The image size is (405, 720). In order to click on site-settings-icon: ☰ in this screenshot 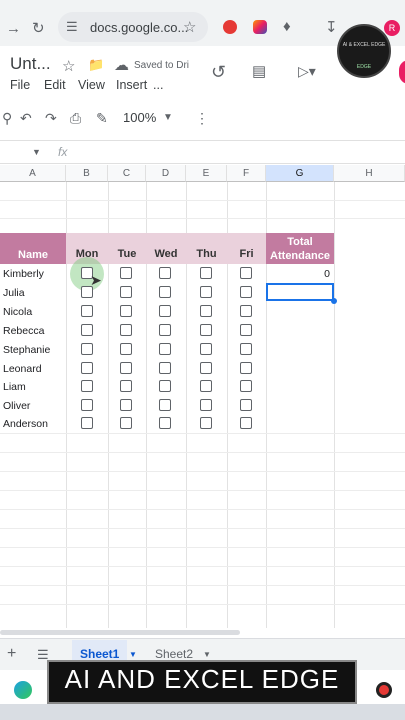, I will do `click(72, 27)`.